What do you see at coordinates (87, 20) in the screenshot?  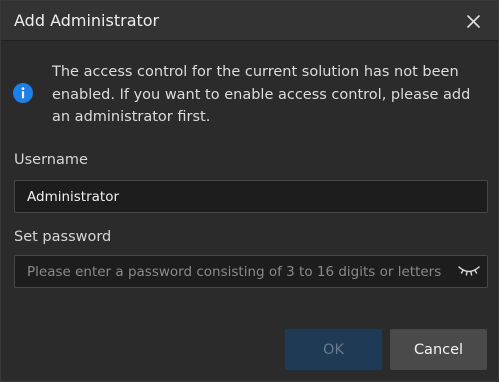 I see `dialog-title: Add Administrator` at bounding box center [87, 20].